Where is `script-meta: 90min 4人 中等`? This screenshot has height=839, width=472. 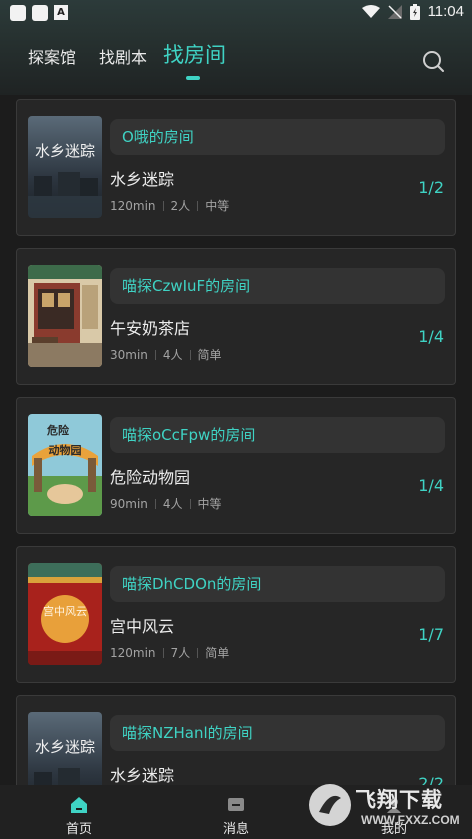
script-meta: 90min 4人 中等 is located at coordinates (166, 503).